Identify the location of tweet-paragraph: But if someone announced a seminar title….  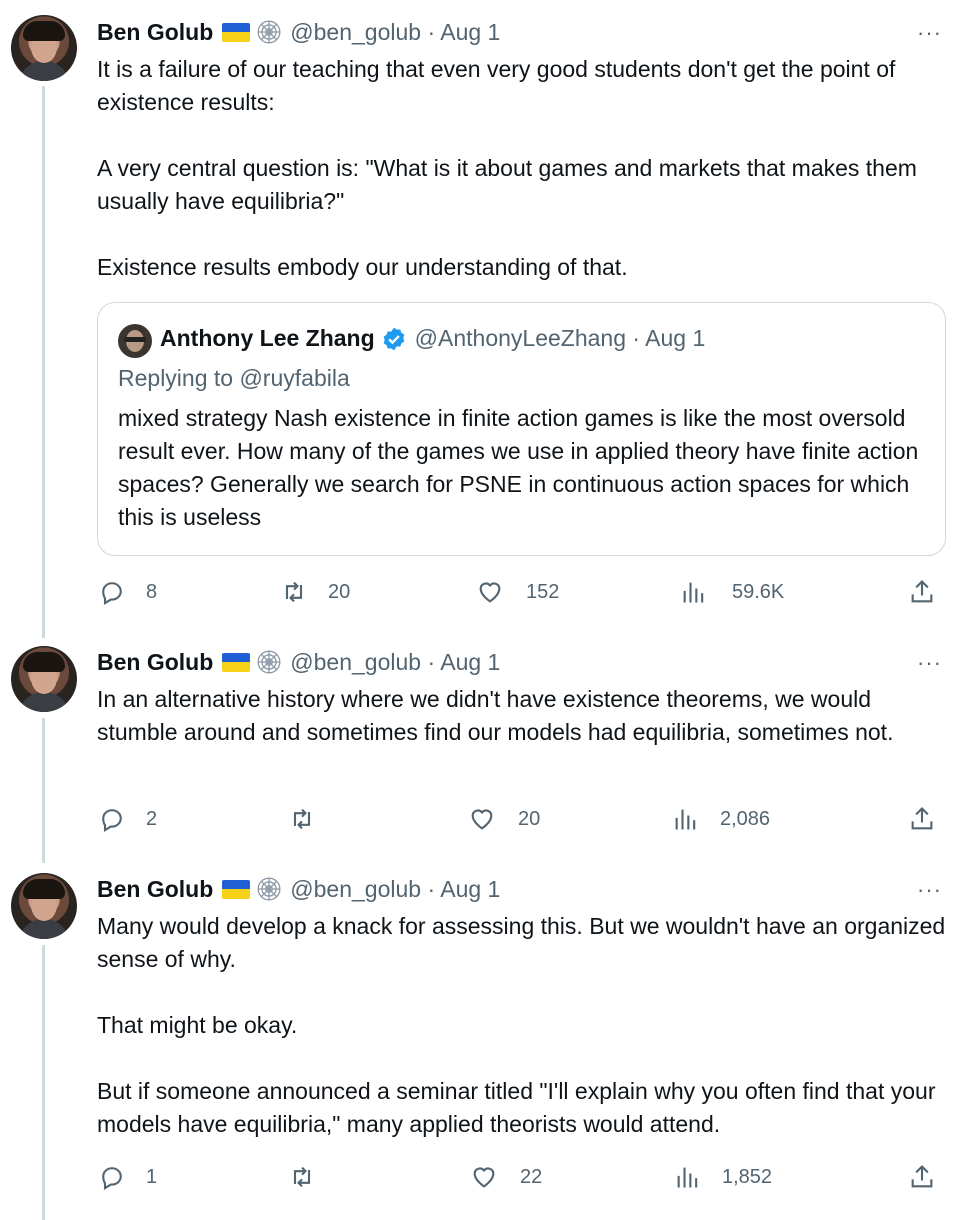
(516, 1107).